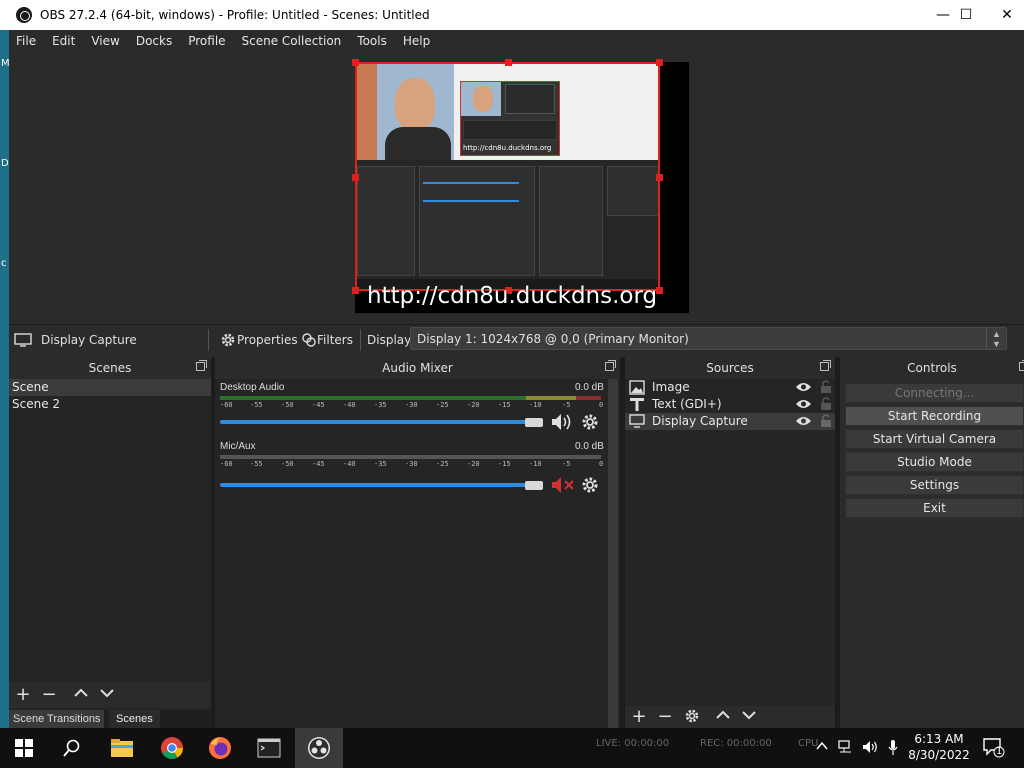 Image resolution: width=1024 pixels, height=768 pixels. I want to click on remove-scene-button: −, so click(49, 695).